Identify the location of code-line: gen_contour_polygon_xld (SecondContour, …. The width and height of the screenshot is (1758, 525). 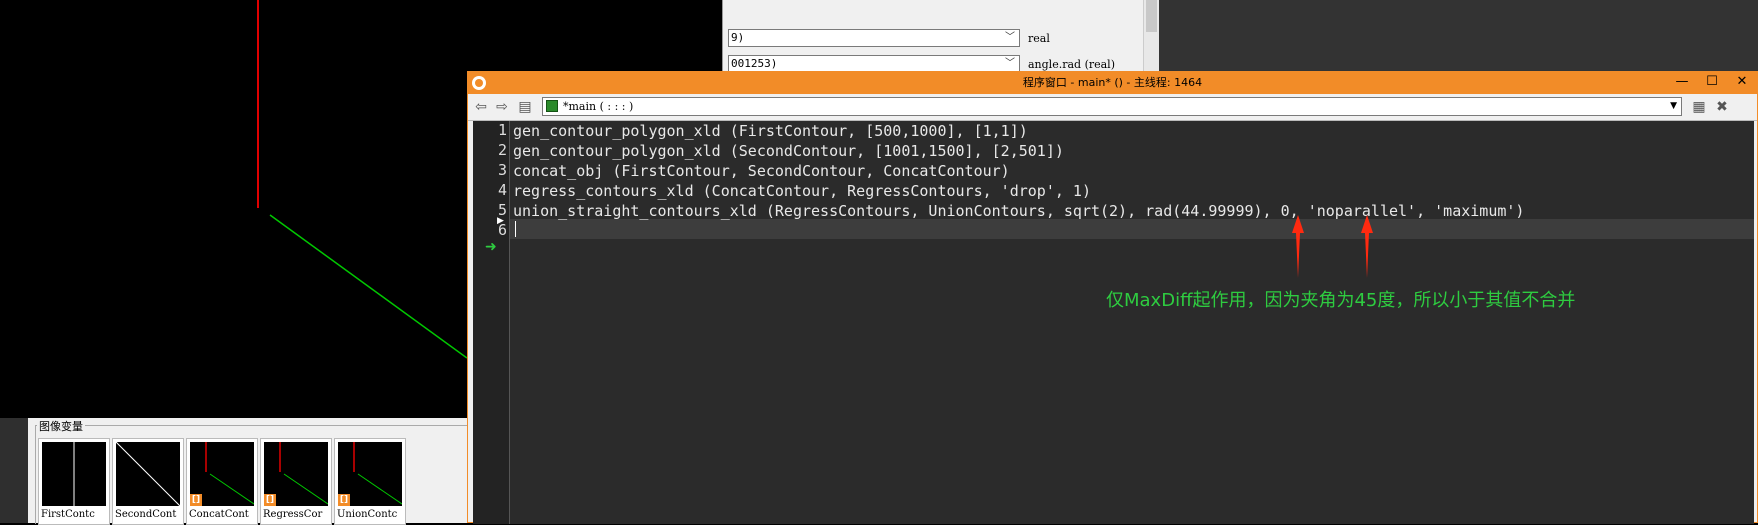
(788, 151).